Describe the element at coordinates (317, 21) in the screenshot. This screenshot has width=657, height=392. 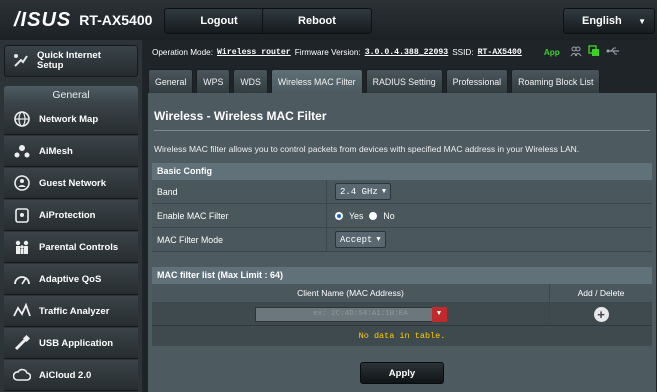
I see `reboot-button: Reboot` at that location.